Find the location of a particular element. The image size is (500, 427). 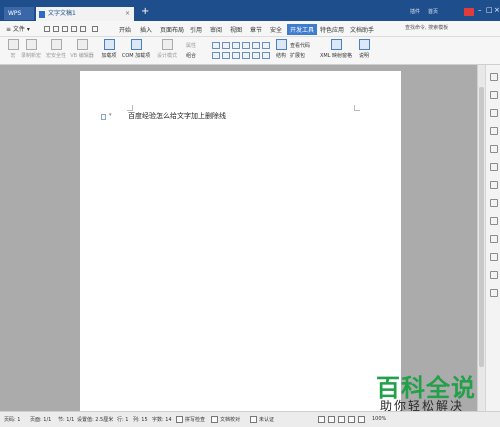

chevron-down-icon: ▾ is located at coordinates (110, 115).